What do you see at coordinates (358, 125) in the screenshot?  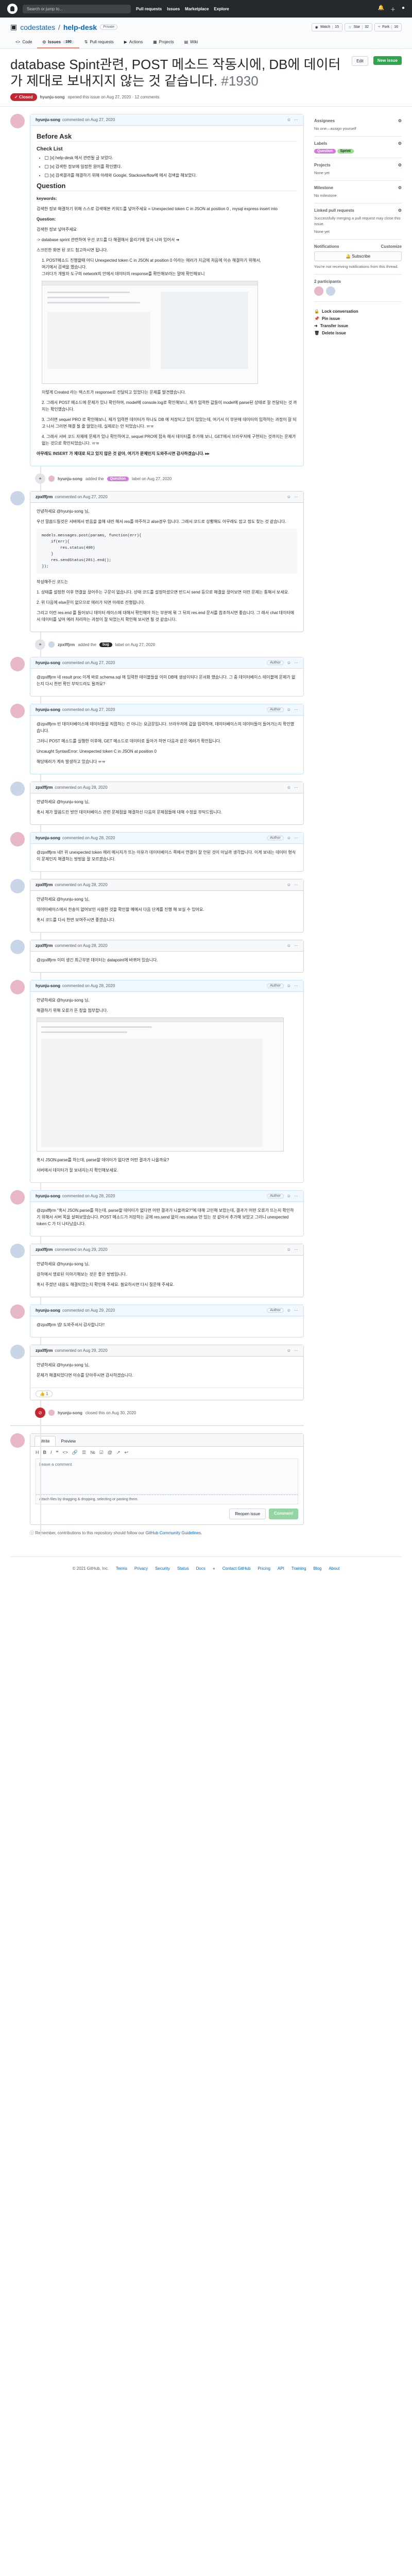 I see `assignees-section: Assignees ⚙ No one—assign yourself` at bounding box center [358, 125].